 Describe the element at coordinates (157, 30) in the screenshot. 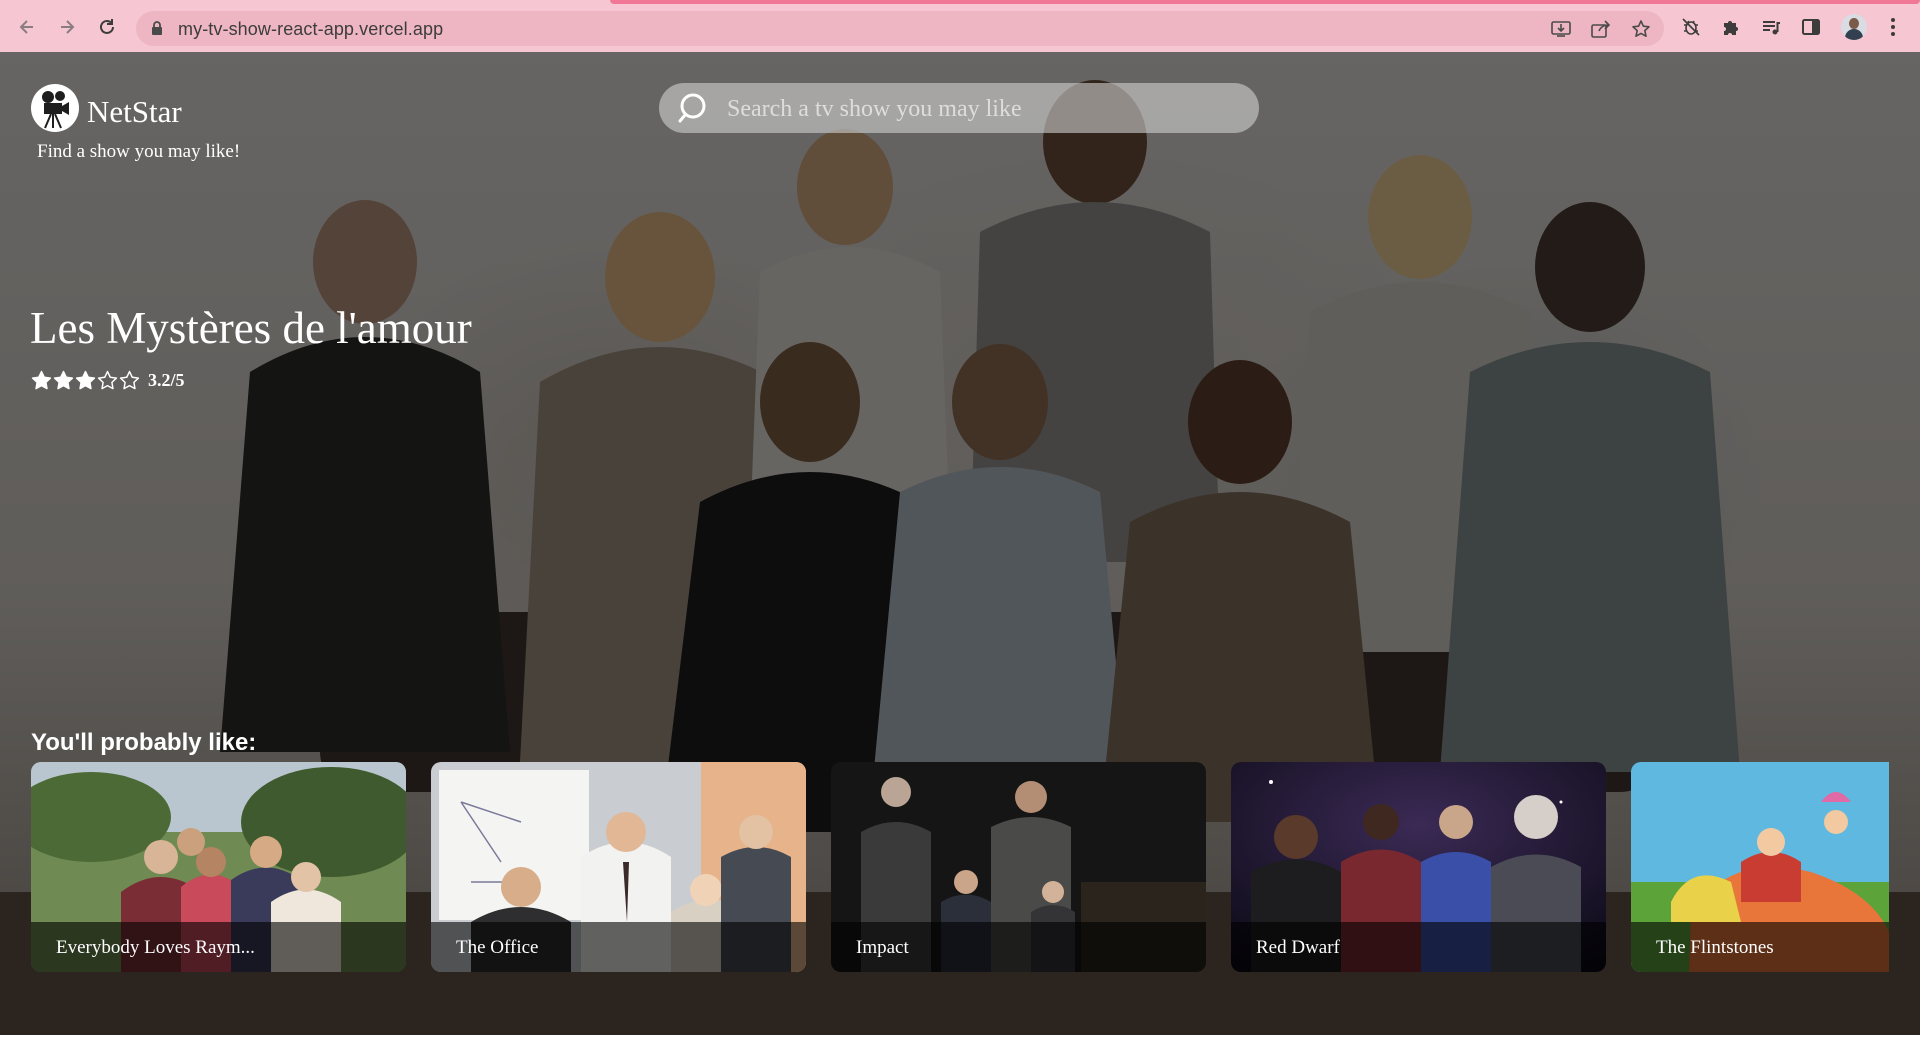

I see `lock-icon` at that location.